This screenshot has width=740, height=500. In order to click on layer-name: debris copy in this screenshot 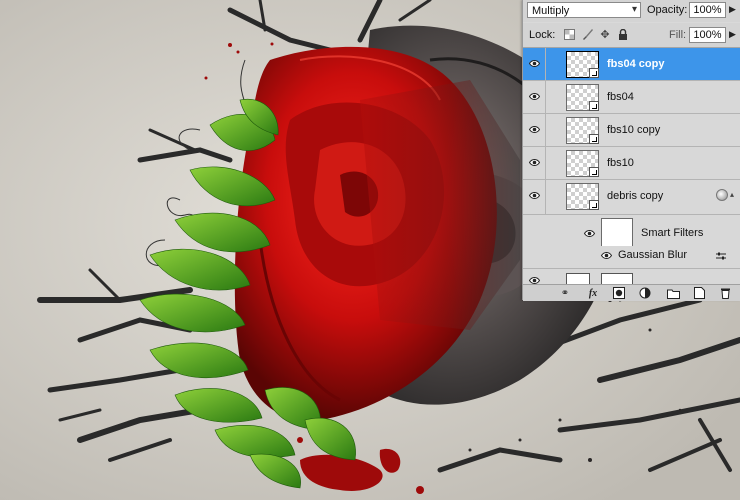, I will do `click(635, 196)`.